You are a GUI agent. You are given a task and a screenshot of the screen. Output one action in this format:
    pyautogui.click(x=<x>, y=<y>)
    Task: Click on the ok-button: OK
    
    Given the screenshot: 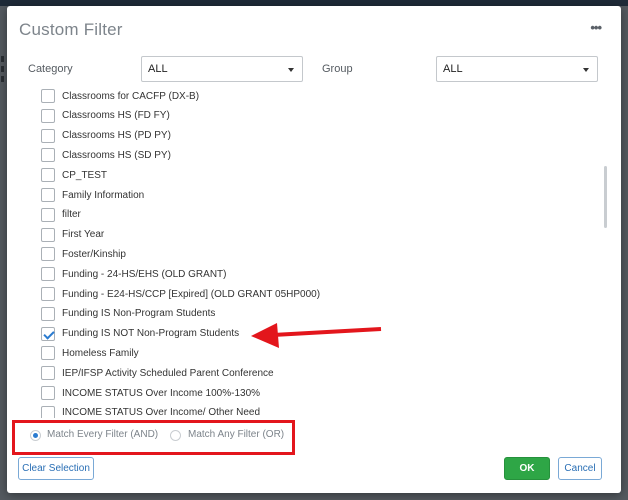 What is the action you would take?
    pyautogui.click(x=527, y=468)
    